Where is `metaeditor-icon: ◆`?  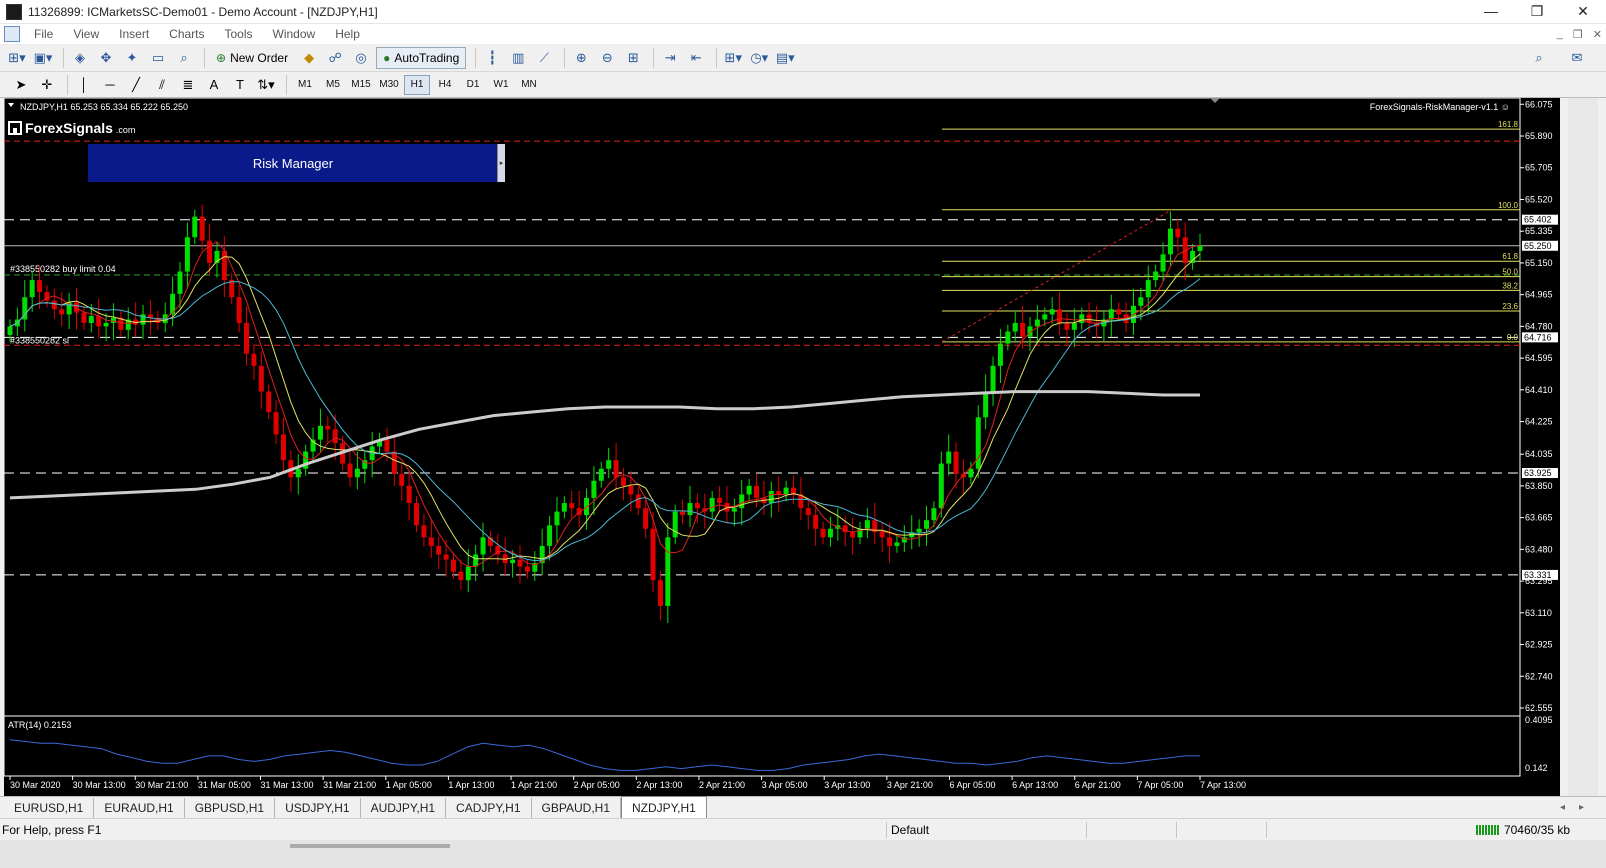
metaeditor-icon: ◆ is located at coordinates (309, 58).